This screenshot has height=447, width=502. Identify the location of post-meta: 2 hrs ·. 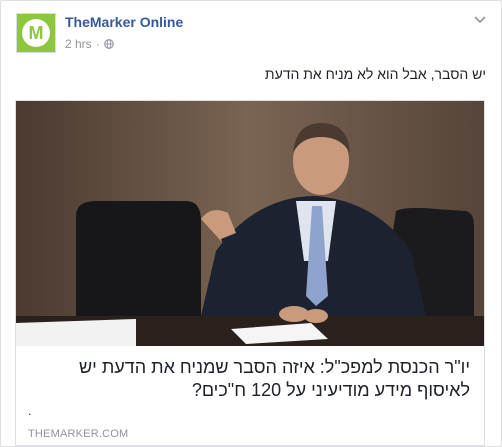
(89, 44).